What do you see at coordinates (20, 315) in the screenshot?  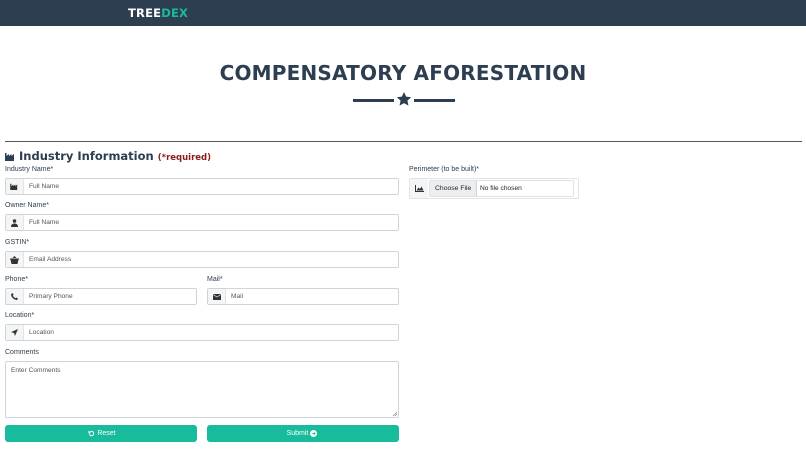 I see `location-label: Location*` at bounding box center [20, 315].